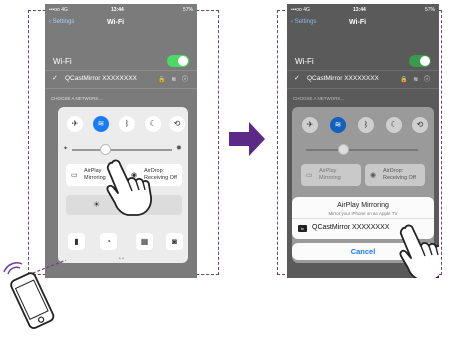 The width and height of the screenshot is (452, 338). I want to click on camera-icon: ◙, so click(174, 241).